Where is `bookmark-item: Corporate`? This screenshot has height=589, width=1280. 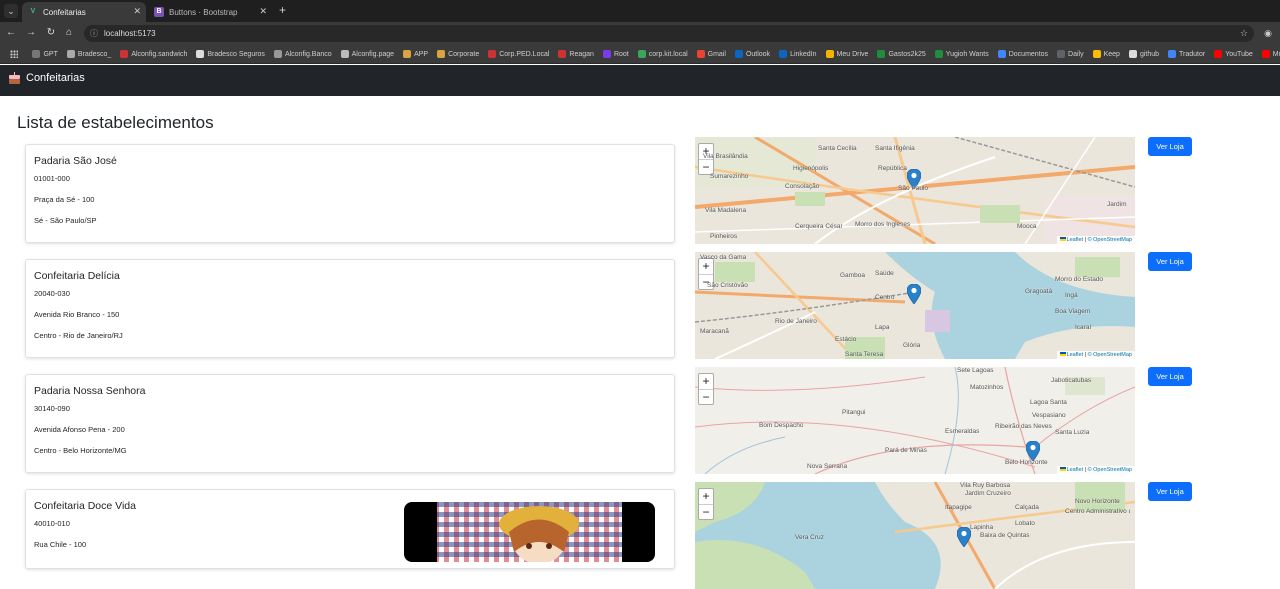 bookmark-item: Corporate is located at coordinates (458, 53).